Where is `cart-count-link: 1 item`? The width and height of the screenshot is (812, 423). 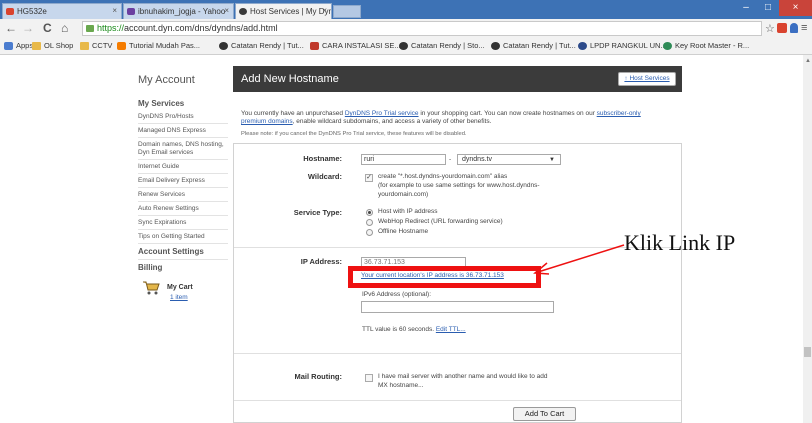 cart-count-link: 1 item is located at coordinates (179, 297).